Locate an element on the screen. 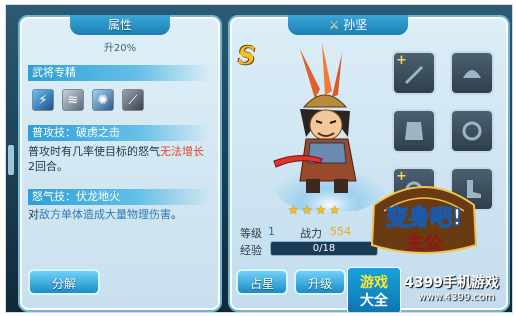  power-value: 554 is located at coordinates (340, 231).